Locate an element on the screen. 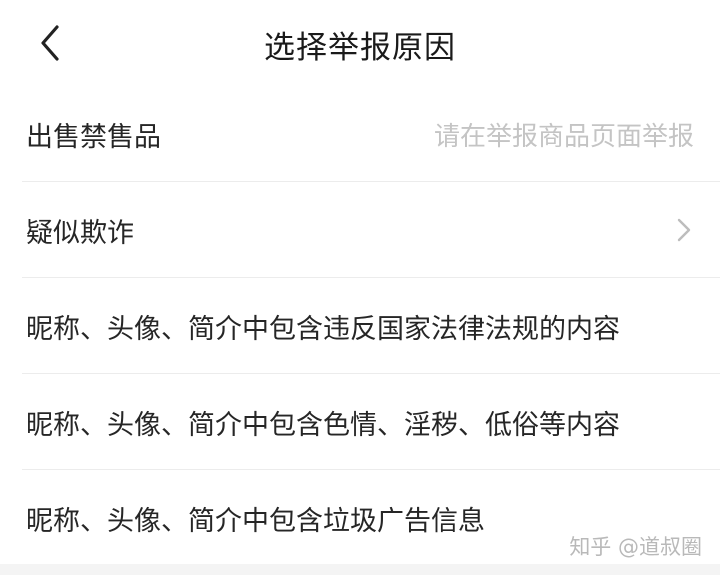  bottom-divider is located at coordinates (360, 569).